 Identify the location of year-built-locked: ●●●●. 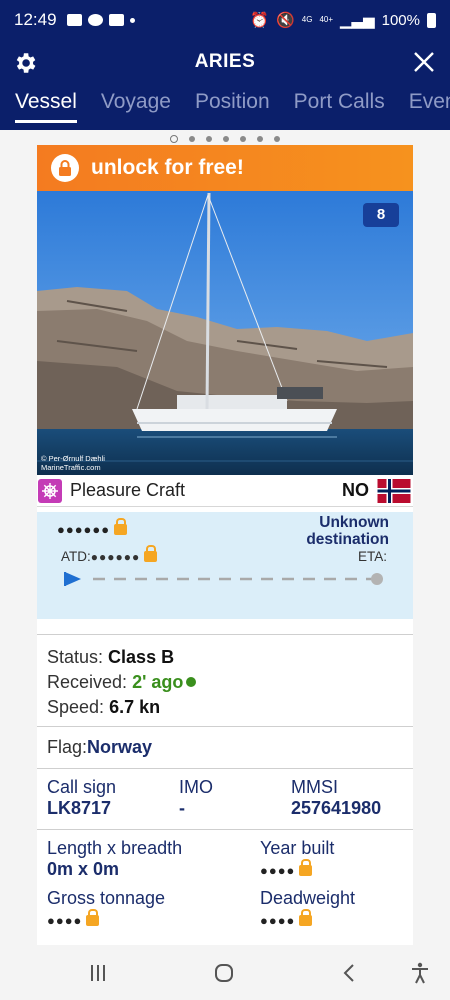
(331, 869).